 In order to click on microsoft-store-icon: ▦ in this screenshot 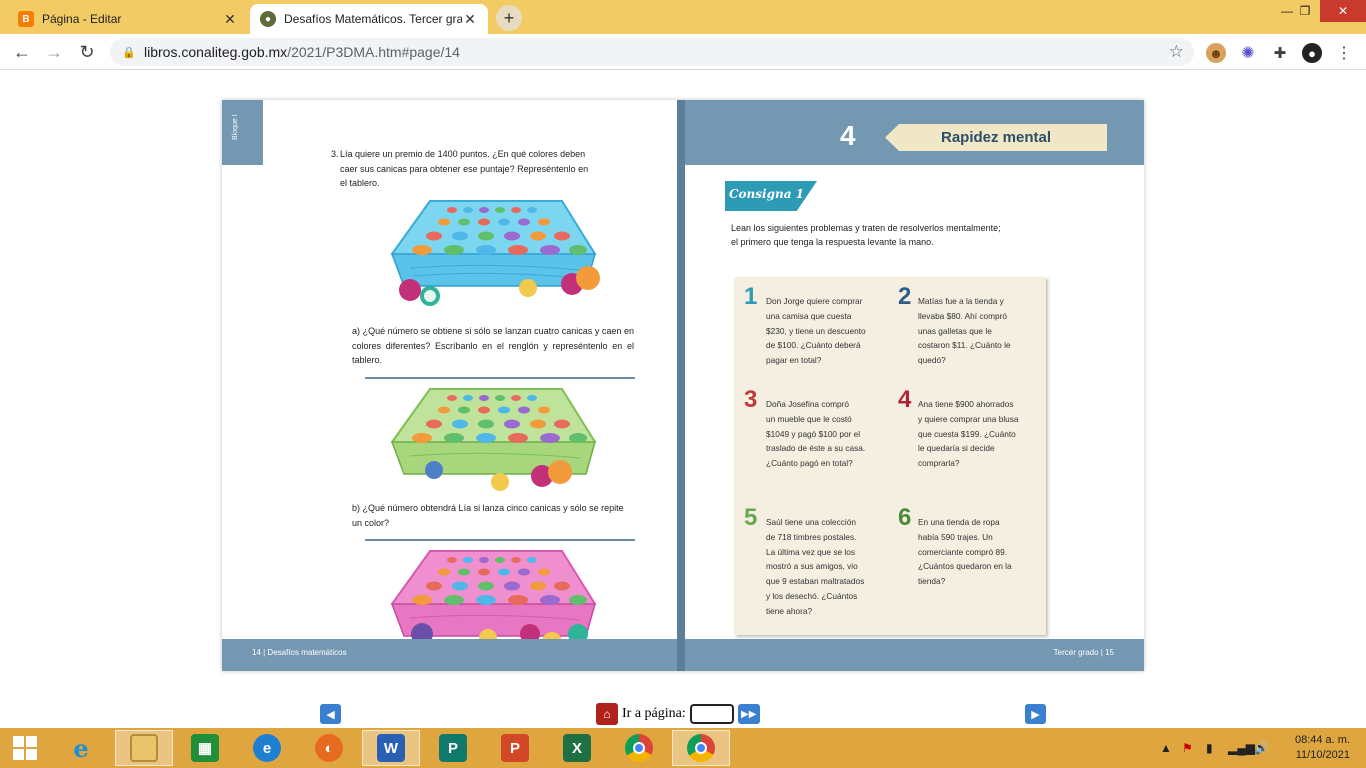, I will do `click(205, 748)`.